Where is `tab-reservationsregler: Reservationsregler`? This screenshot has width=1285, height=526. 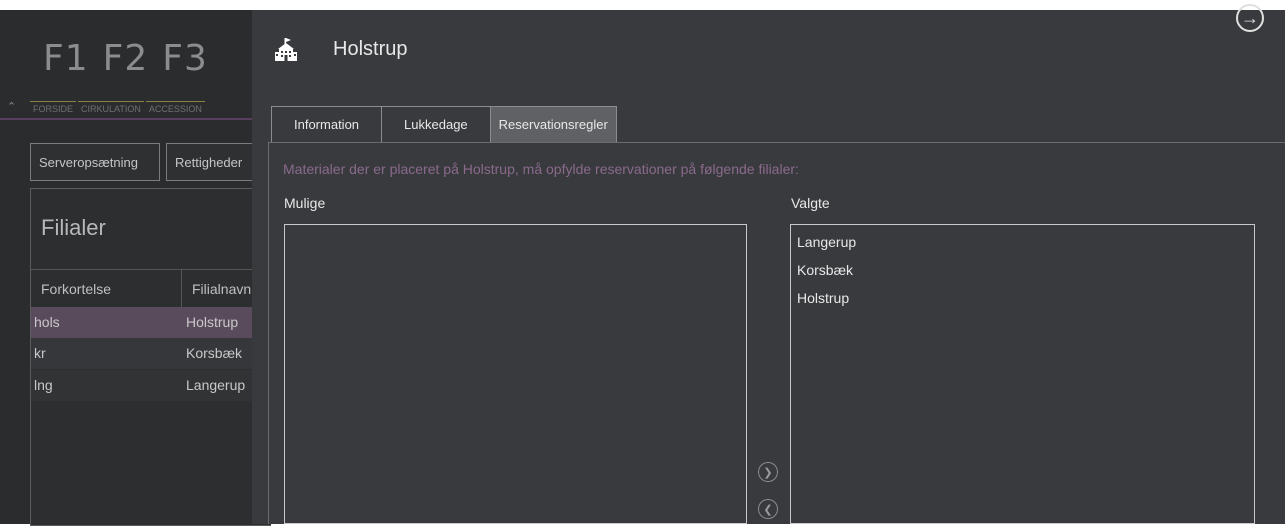
tab-reservationsregler: Reservationsregler is located at coordinates (553, 124).